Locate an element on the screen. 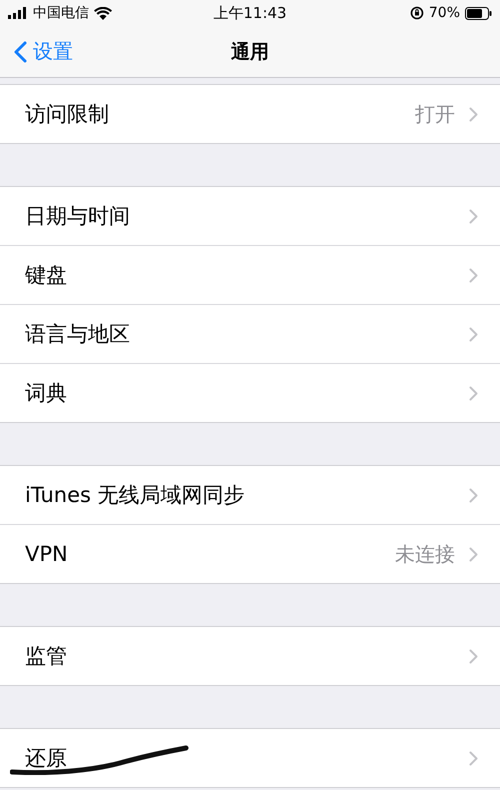 This screenshot has width=500, height=790. clock-text: 上午11:43 is located at coordinates (250, 13).